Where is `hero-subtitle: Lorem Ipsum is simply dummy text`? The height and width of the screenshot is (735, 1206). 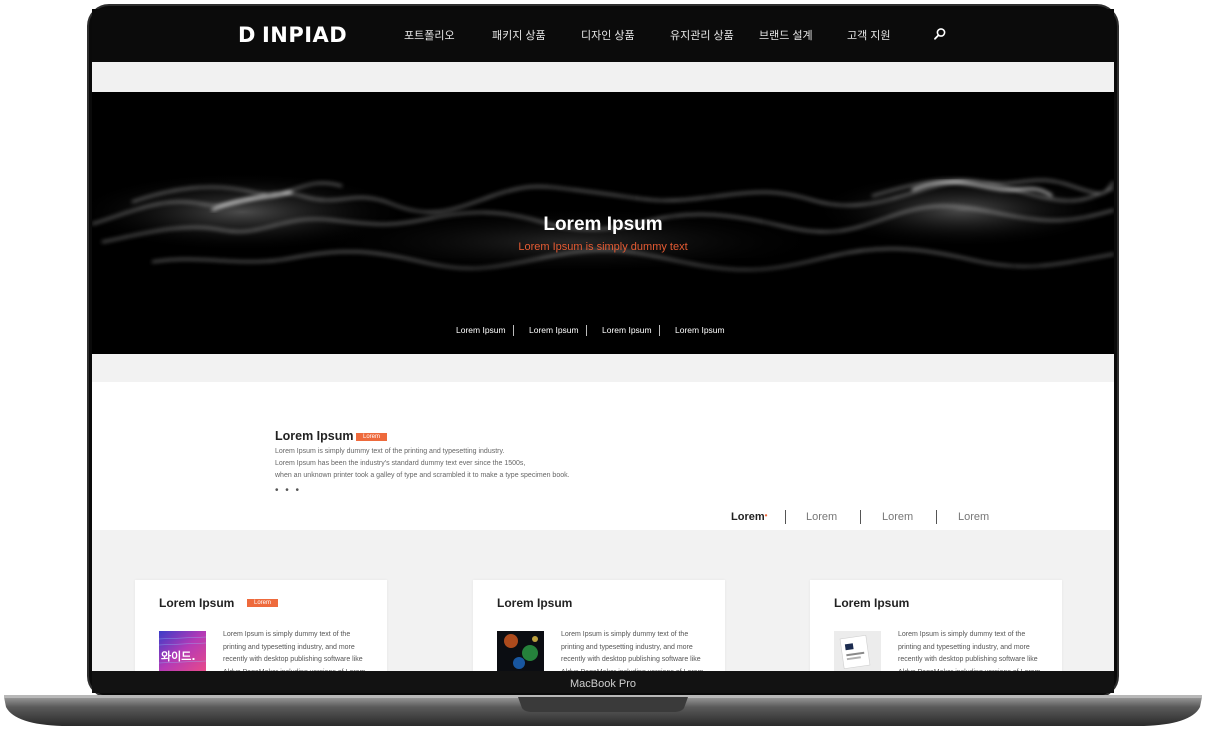
hero-subtitle: Lorem Ipsum is simply dummy text is located at coordinates (603, 247).